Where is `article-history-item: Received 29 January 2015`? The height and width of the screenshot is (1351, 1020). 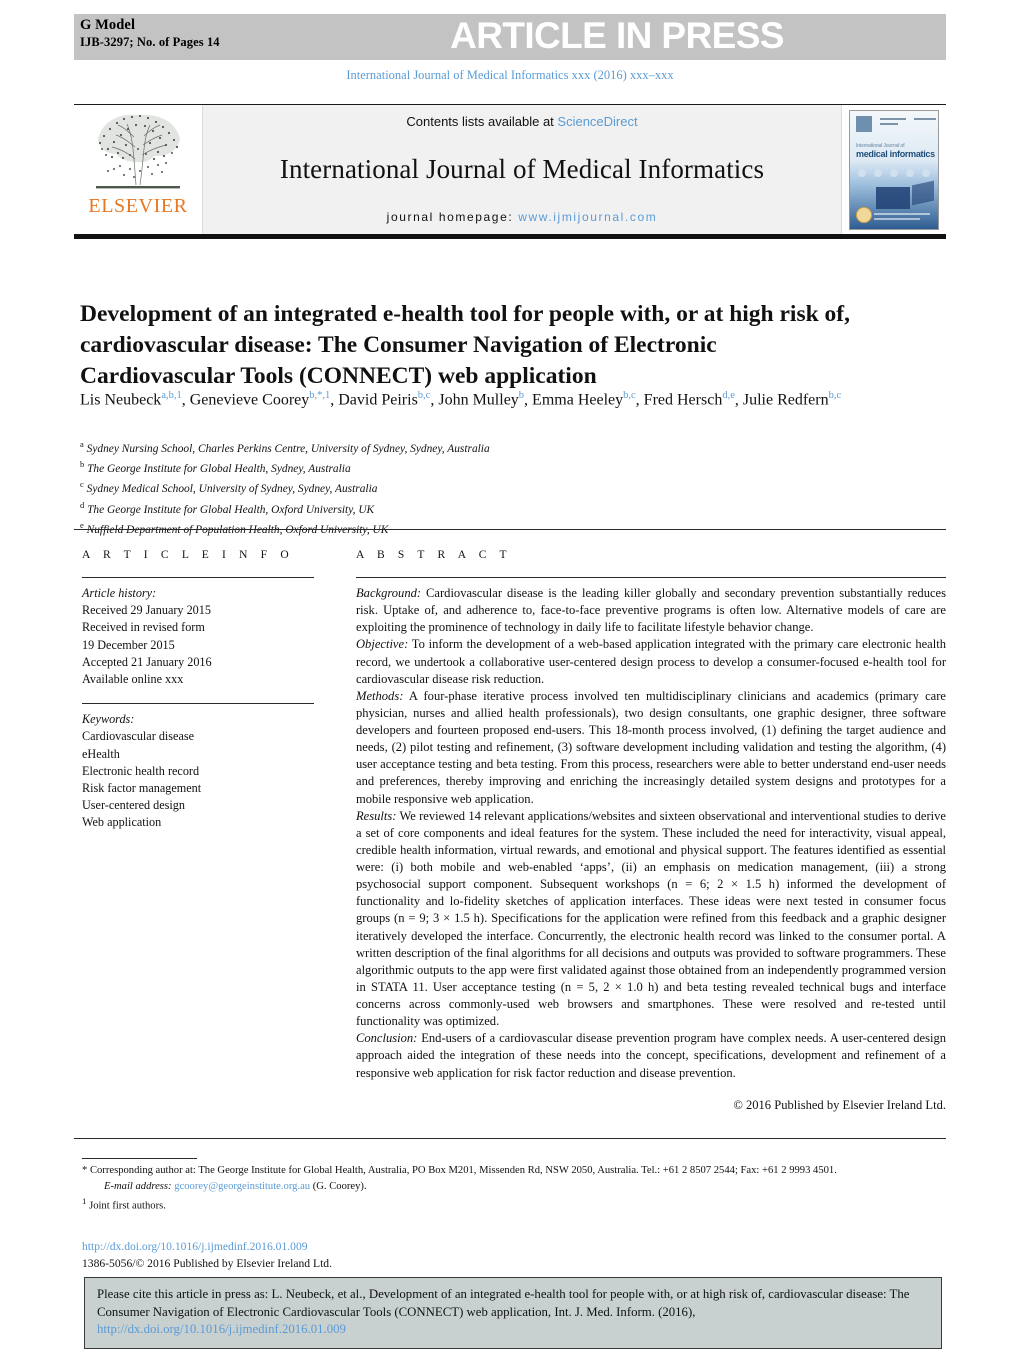 article-history-item: Received 29 January 2015 is located at coordinates (146, 610).